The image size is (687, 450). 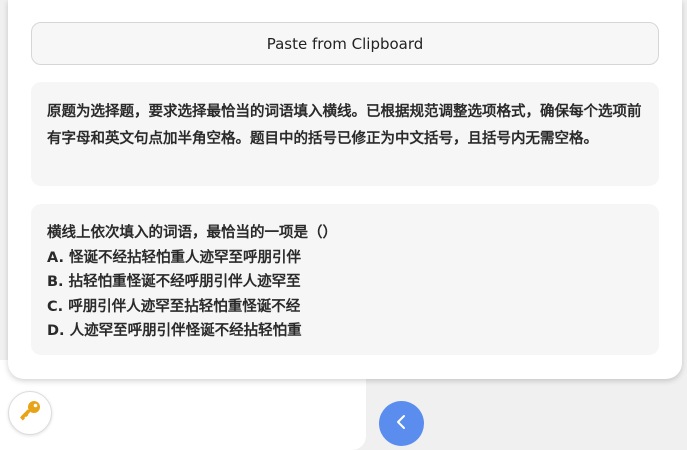 I want to click on key-button, so click(x=30, y=413).